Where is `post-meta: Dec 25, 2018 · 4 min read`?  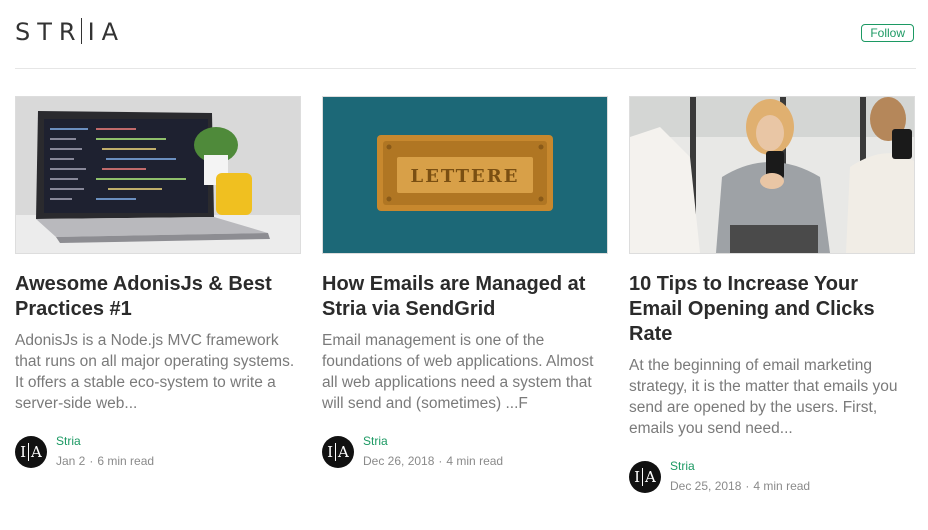
post-meta: Dec 25, 2018 · 4 min read is located at coordinates (740, 486).